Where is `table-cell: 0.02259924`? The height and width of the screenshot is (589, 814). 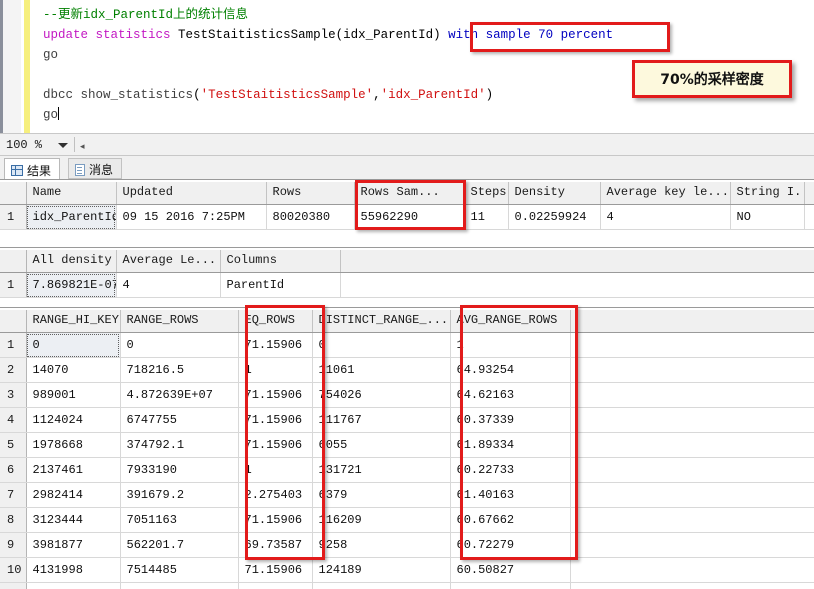 table-cell: 0.02259924 is located at coordinates (554, 217).